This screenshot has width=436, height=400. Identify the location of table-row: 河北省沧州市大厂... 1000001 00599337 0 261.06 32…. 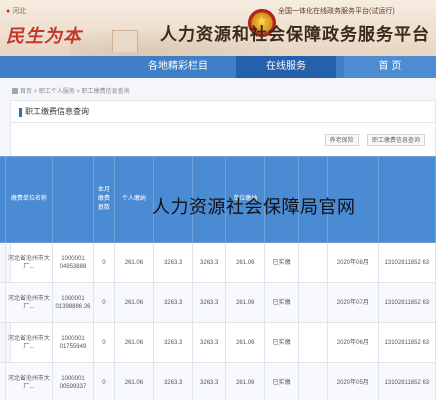
(218, 381).